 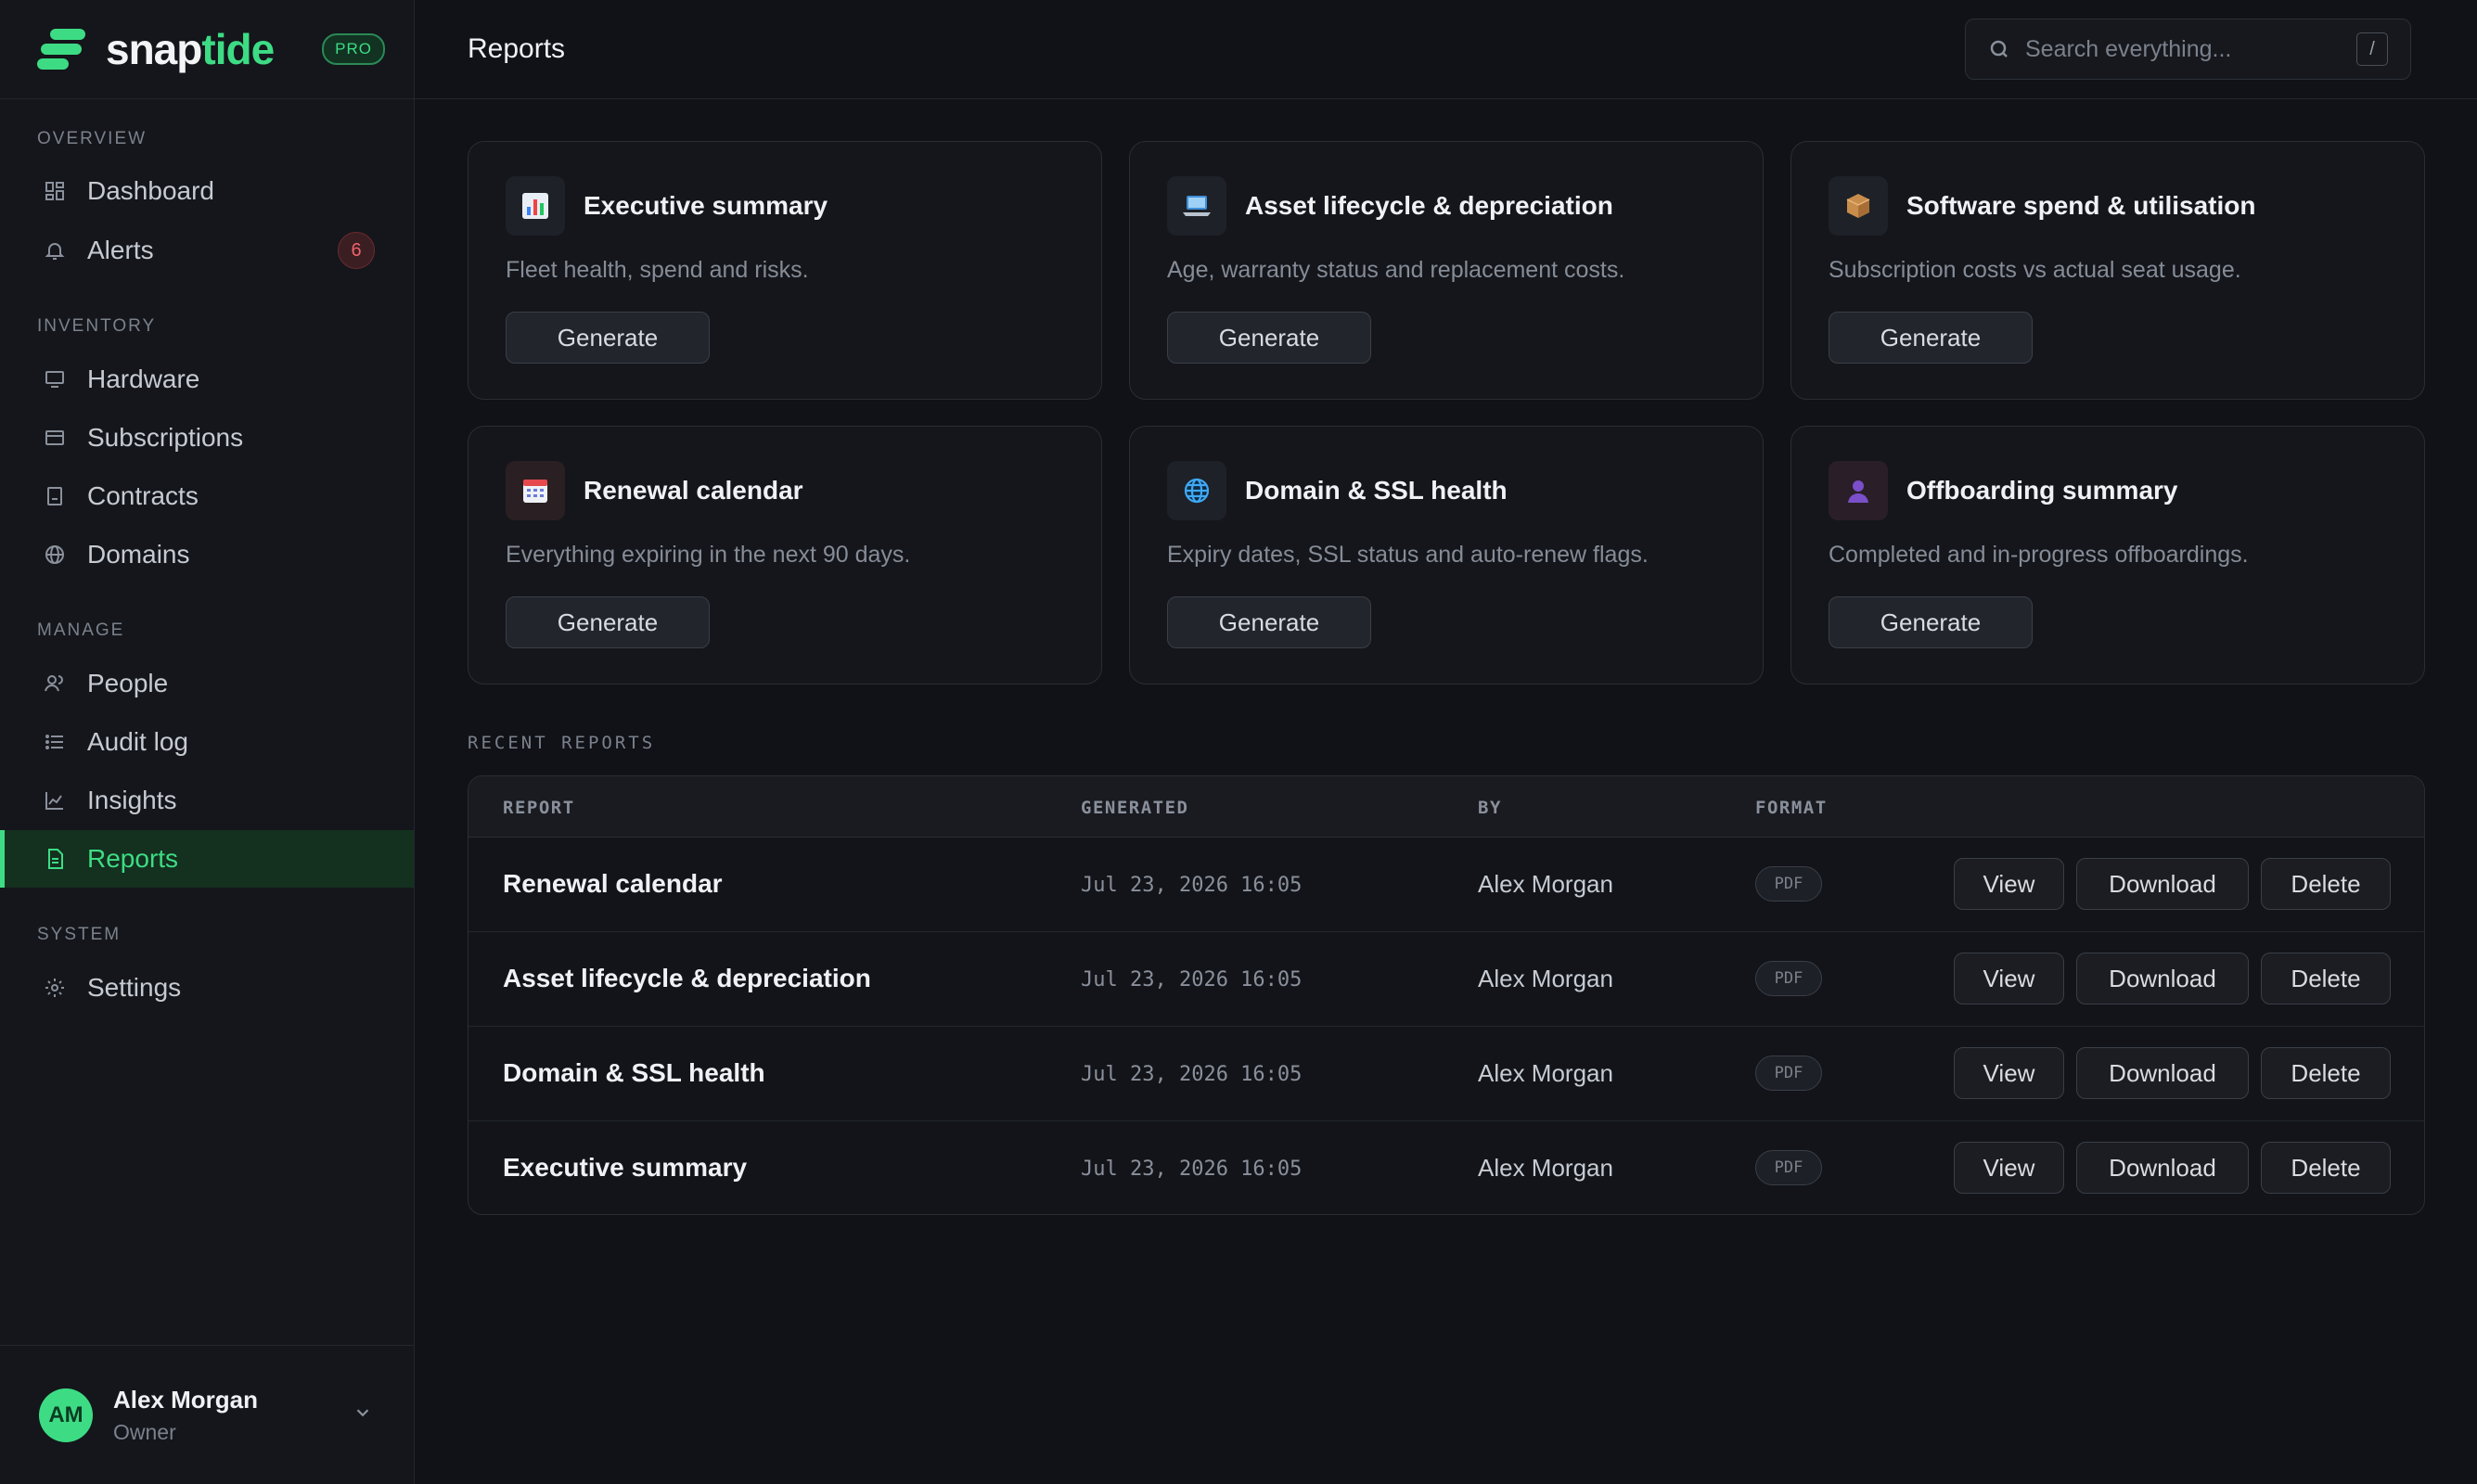 What do you see at coordinates (2042, 490) in the screenshot?
I see `card-title: Offboarding summary` at bounding box center [2042, 490].